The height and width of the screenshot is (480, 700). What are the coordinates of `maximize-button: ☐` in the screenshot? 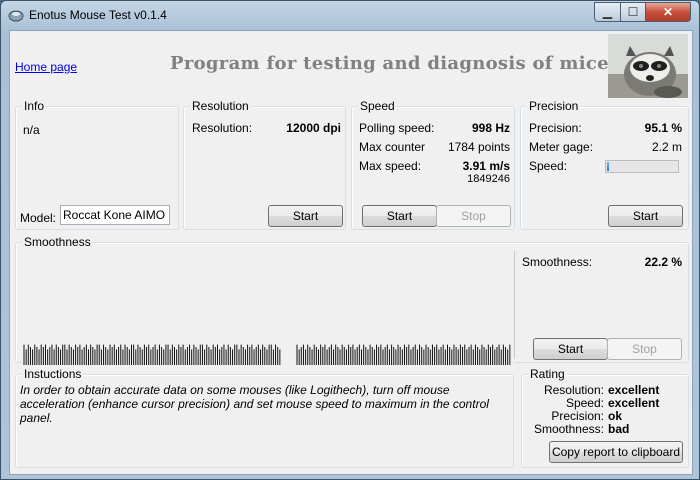 It's located at (633, 12).